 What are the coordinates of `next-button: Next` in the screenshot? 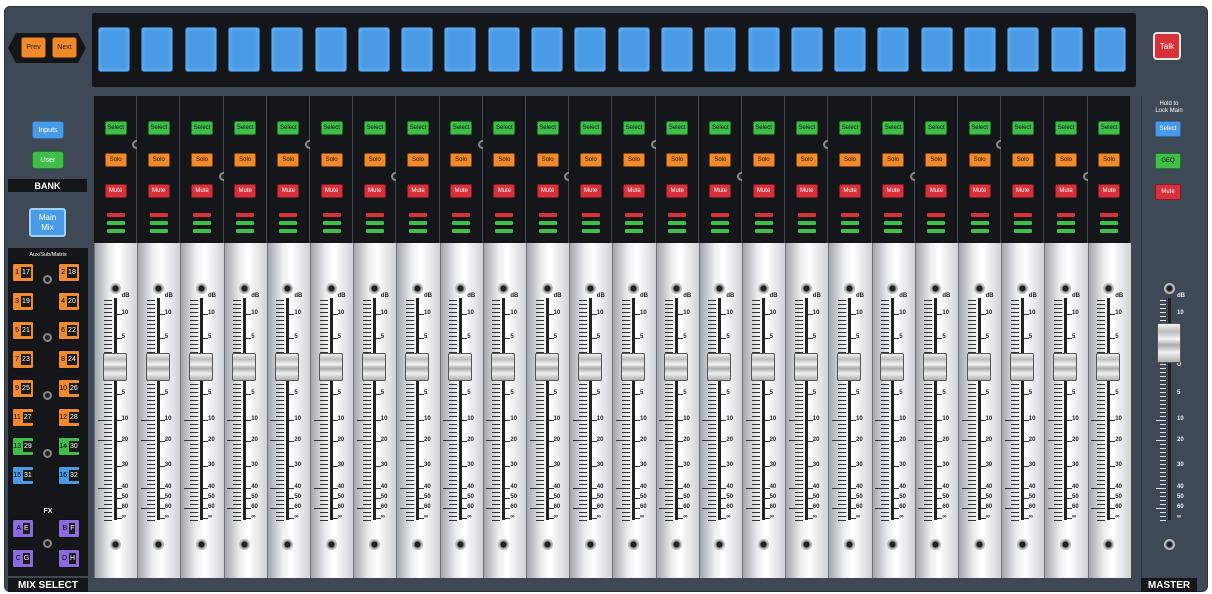 It's located at (64, 47).